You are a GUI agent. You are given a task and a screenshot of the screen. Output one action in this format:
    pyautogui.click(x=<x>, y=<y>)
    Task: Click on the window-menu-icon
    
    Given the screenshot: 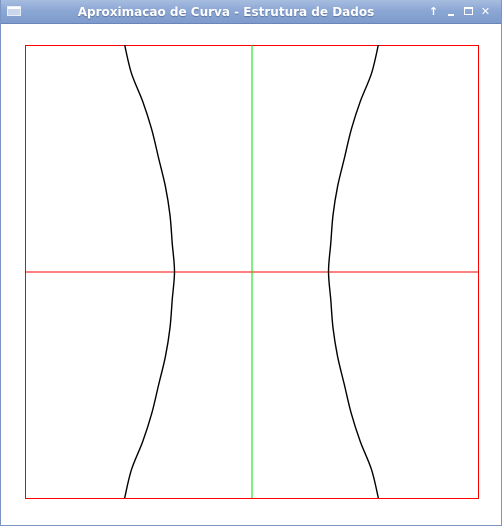 What is the action you would take?
    pyautogui.click(x=14, y=11)
    